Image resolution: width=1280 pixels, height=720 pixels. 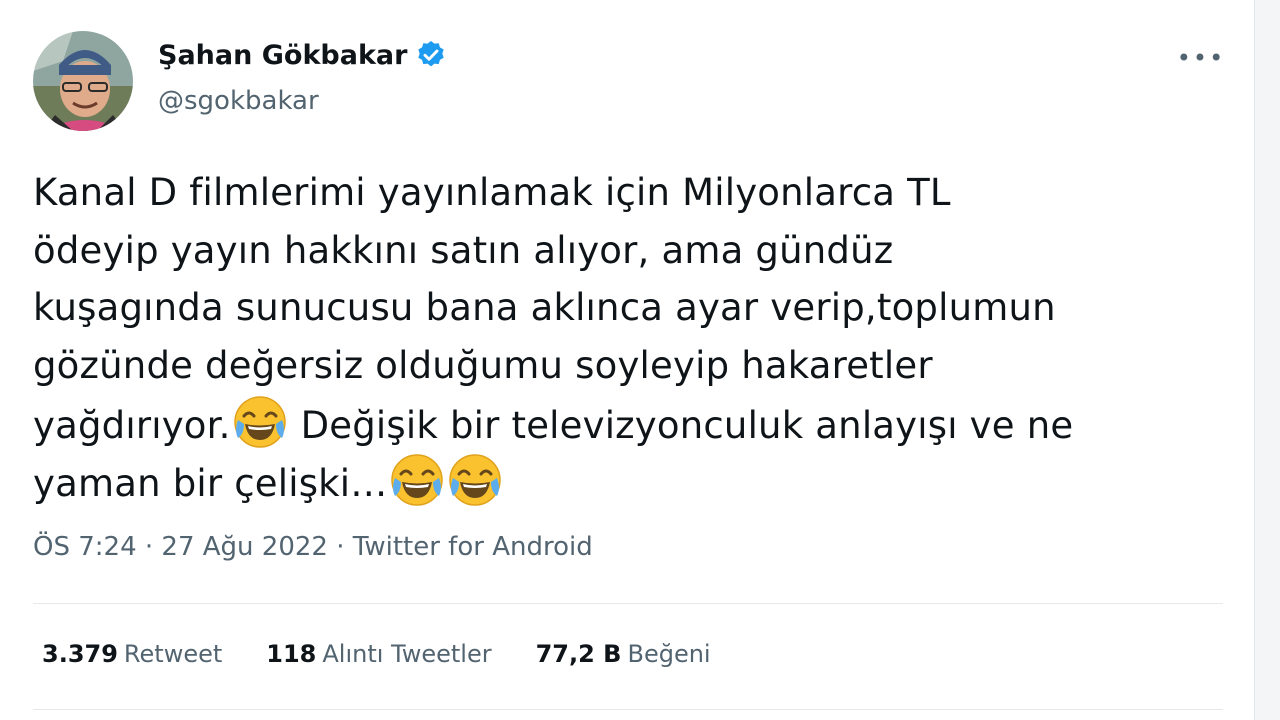 What do you see at coordinates (623, 654) in the screenshot?
I see `likes-count: 77,2 B Beğeni` at bounding box center [623, 654].